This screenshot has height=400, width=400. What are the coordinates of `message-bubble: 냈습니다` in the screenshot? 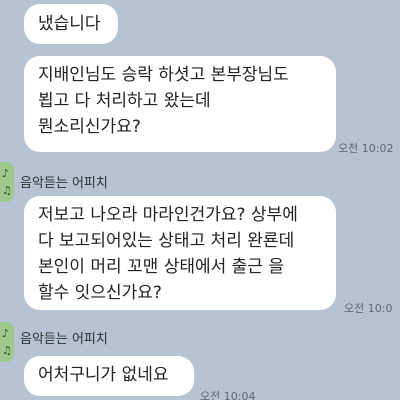 It's located at (71, 24).